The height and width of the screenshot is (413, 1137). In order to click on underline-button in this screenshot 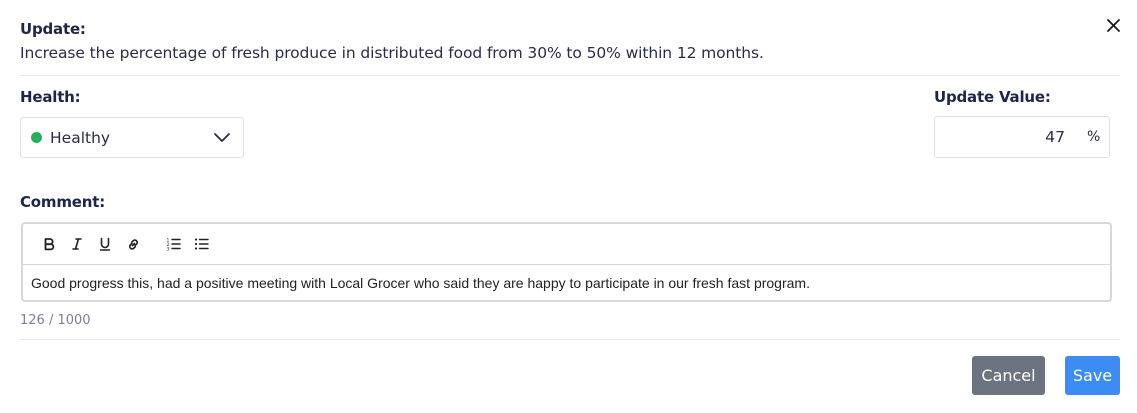, I will do `click(105, 244)`.